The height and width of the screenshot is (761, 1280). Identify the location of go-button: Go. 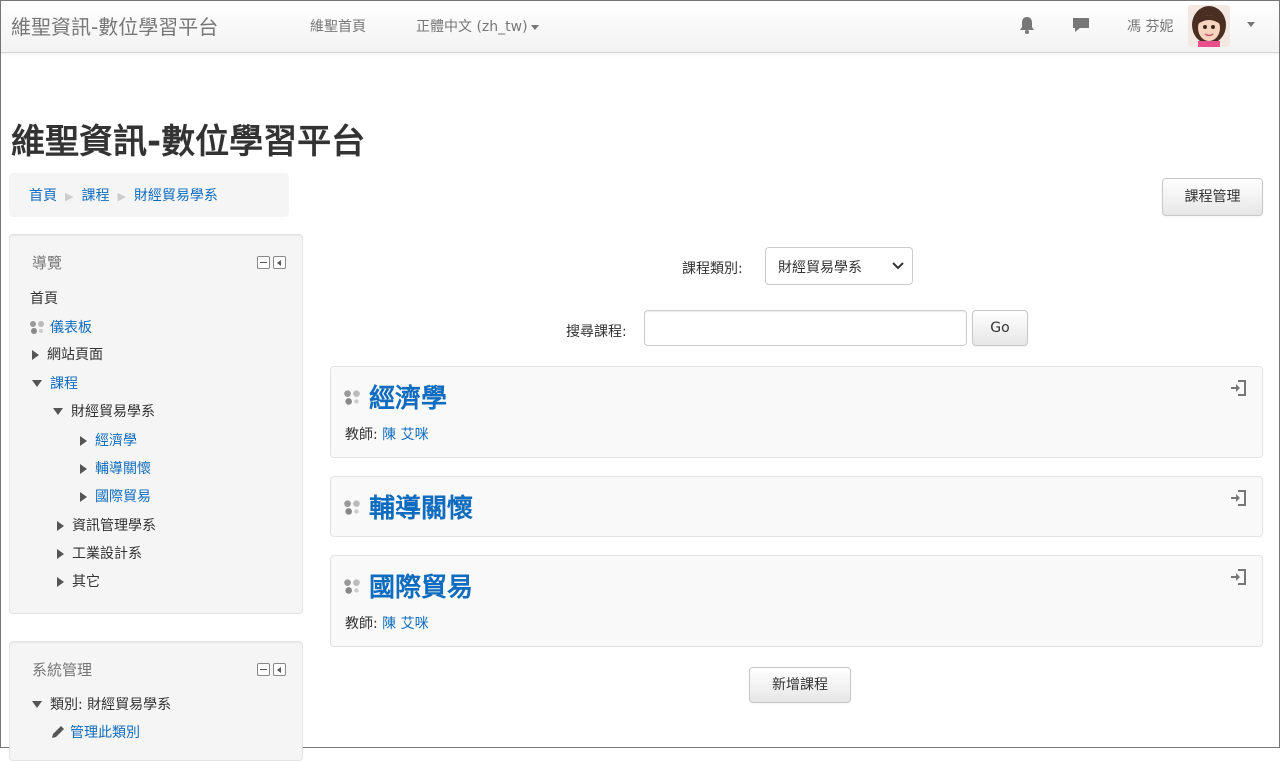
(1000, 328).